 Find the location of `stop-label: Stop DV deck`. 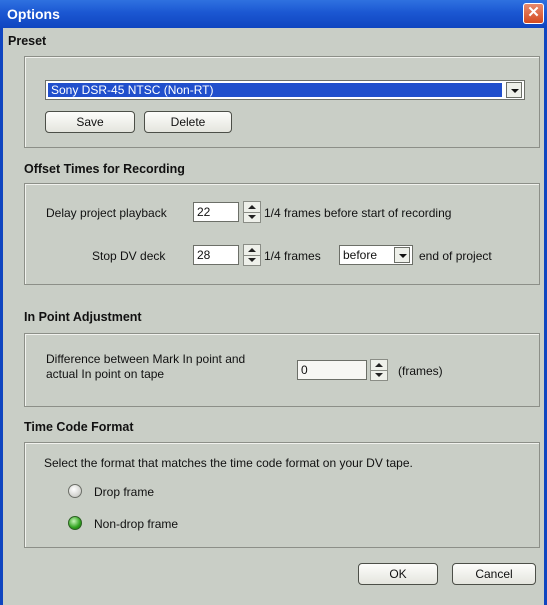

stop-label: Stop DV deck is located at coordinates (129, 256).